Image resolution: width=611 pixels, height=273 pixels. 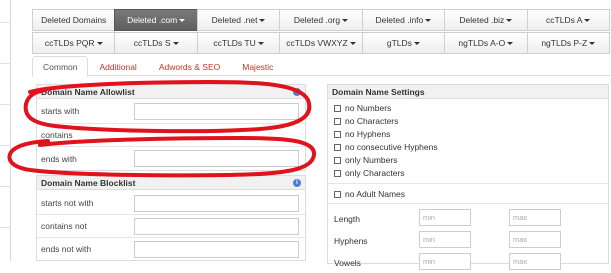 I want to click on checkbox-label: only Numbers, so click(x=371, y=160).